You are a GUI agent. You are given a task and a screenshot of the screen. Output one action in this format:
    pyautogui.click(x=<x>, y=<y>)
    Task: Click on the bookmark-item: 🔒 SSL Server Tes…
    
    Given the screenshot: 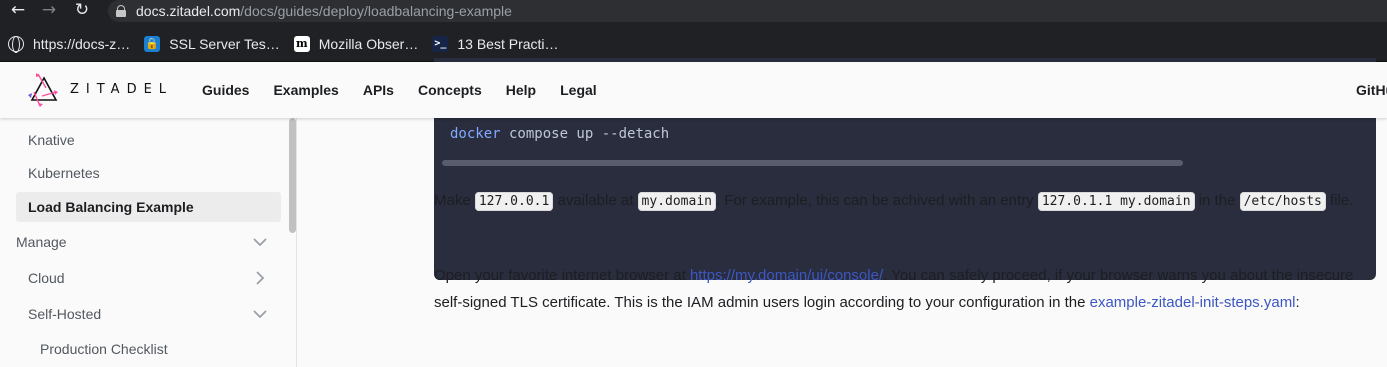 What is the action you would take?
    pyautogui.click(x=212, y=43)
    